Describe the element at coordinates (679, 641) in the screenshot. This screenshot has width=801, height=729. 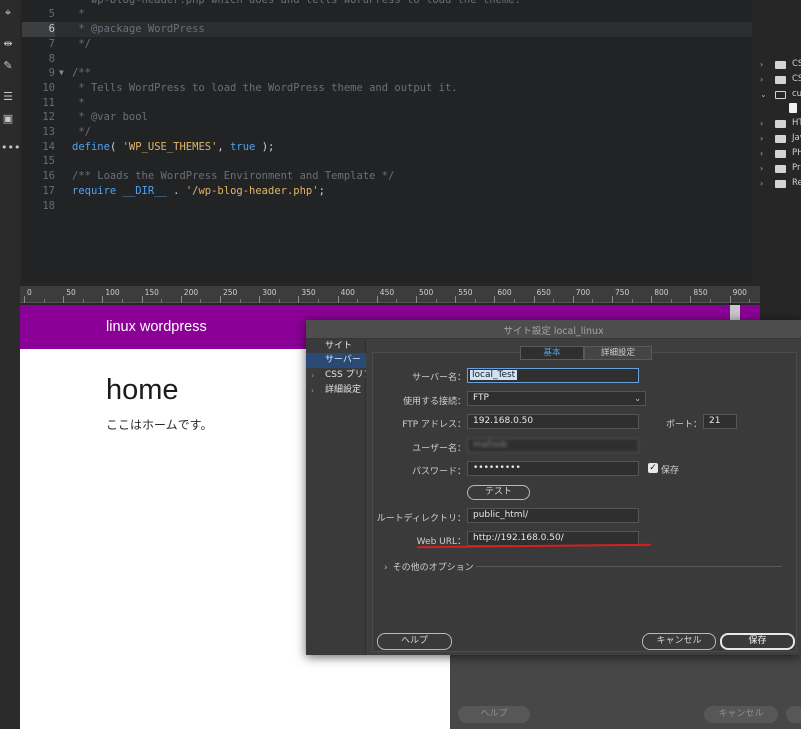
I see `cancel-button: キャンセル` at that location.